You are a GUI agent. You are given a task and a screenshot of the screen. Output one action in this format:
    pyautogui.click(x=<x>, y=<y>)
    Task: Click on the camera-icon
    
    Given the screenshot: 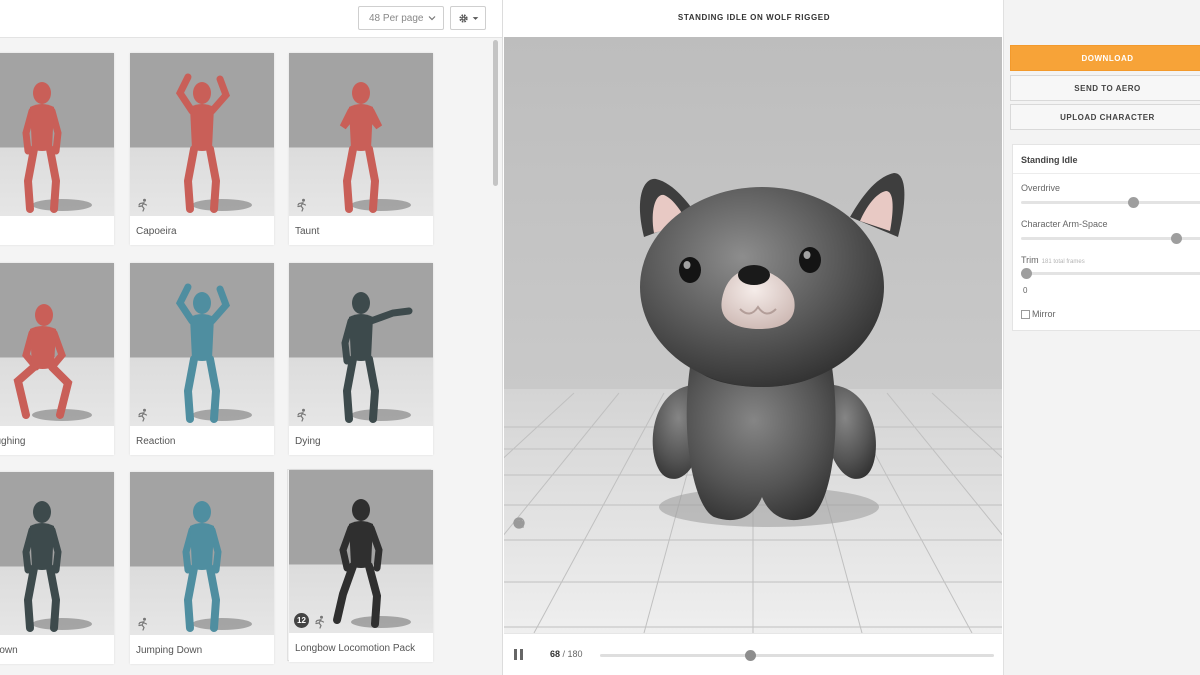 What is the action you would take?
    pyautogui.click(x=519, y=567)
    